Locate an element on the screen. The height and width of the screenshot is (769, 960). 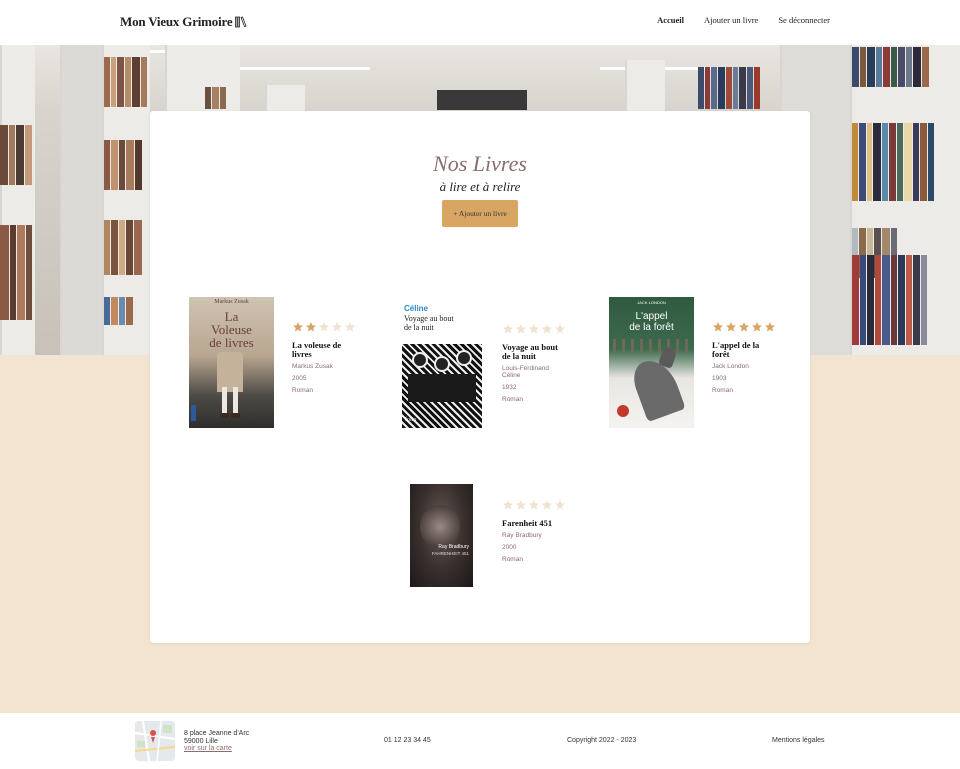
logo: Mon Vieux Grimoire is located at coordinates (183, 22).